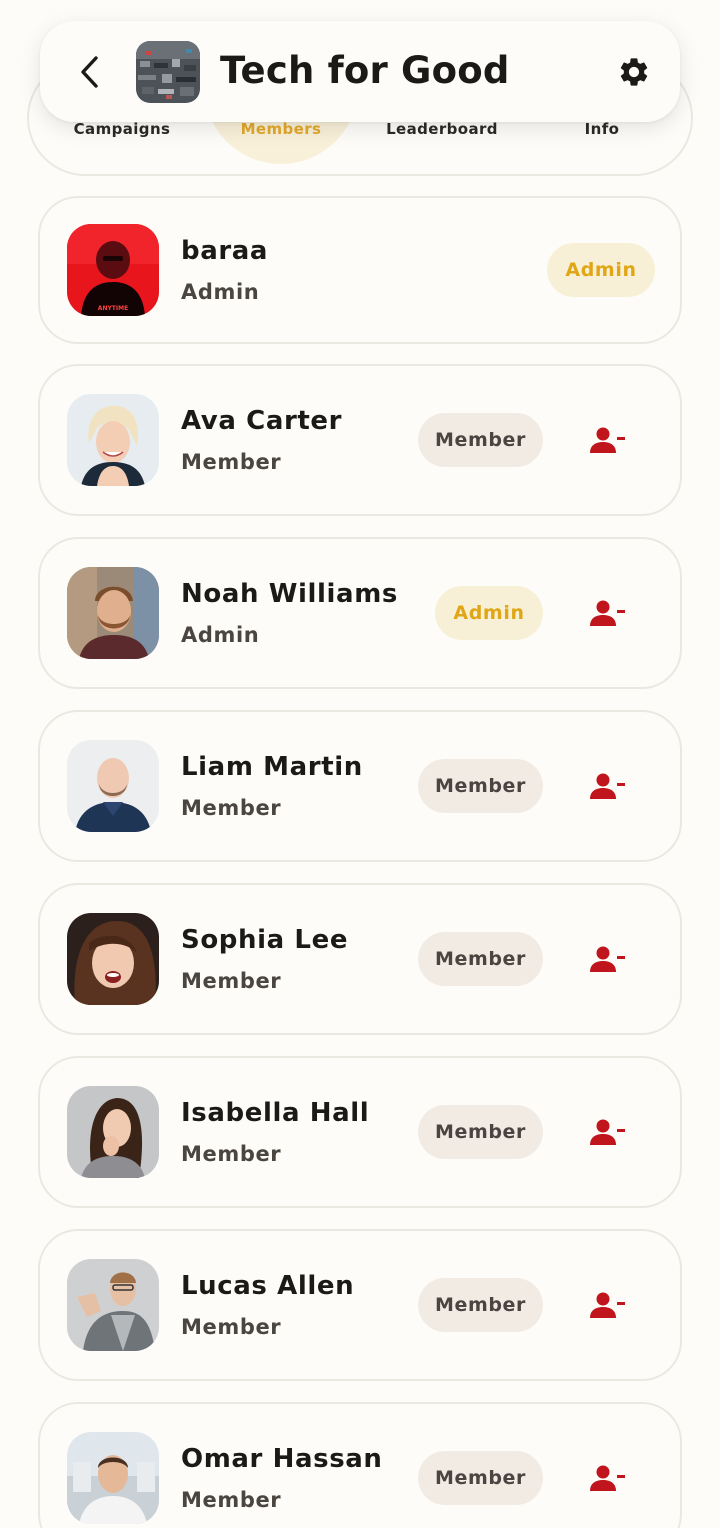  What do you see at coordinates (360, 613) in the screenshot?
I see `member-card: Noah Williams Admin Admin` at bounding box center [360, 613].